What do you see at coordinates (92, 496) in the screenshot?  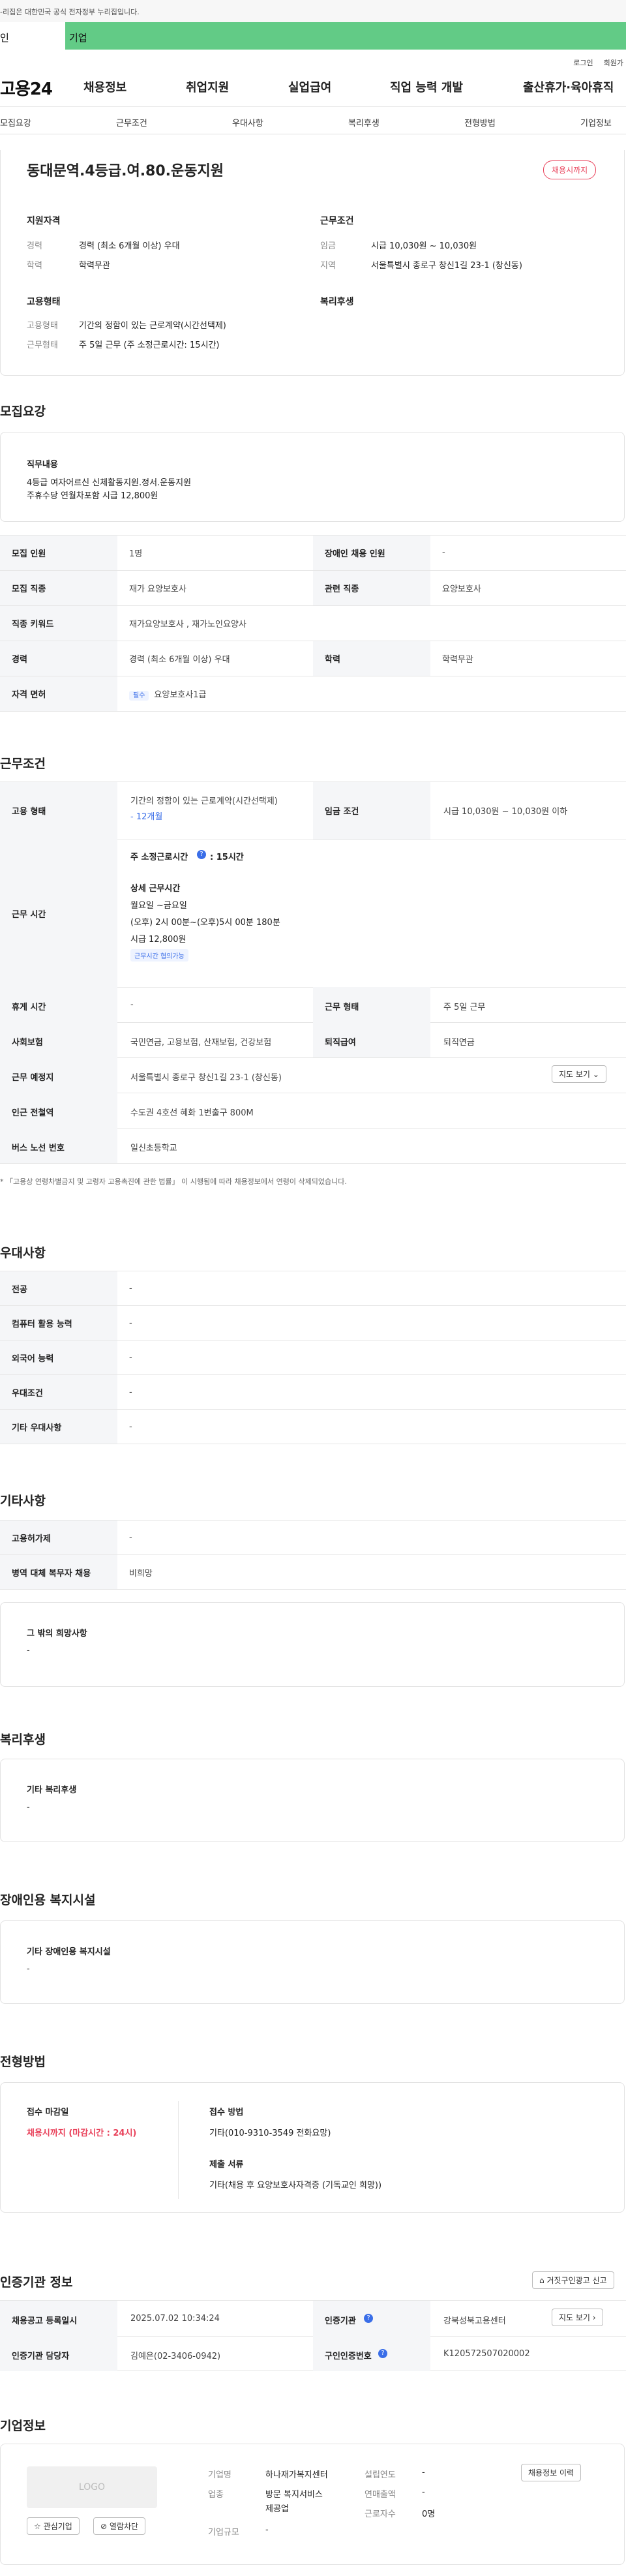 I see `duty-line-2: 주휴수당 연월차포함 시급 12,800원` at bounding box center [92, 496].